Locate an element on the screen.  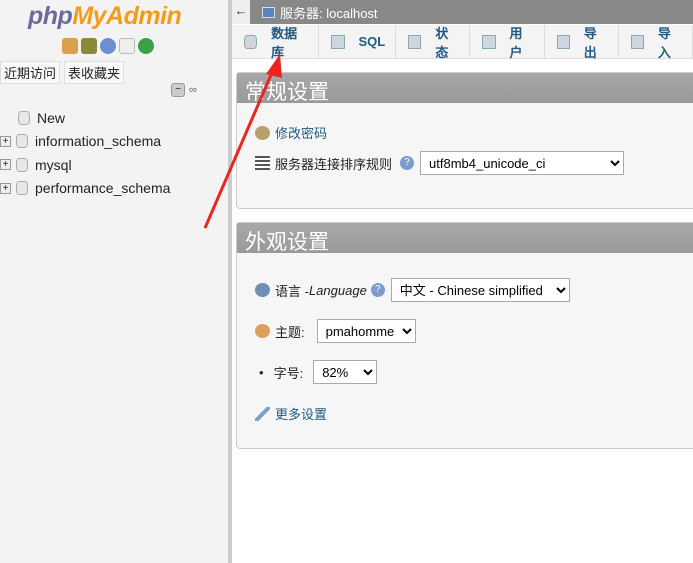
sql-icon is located at coordinates (337, 41).